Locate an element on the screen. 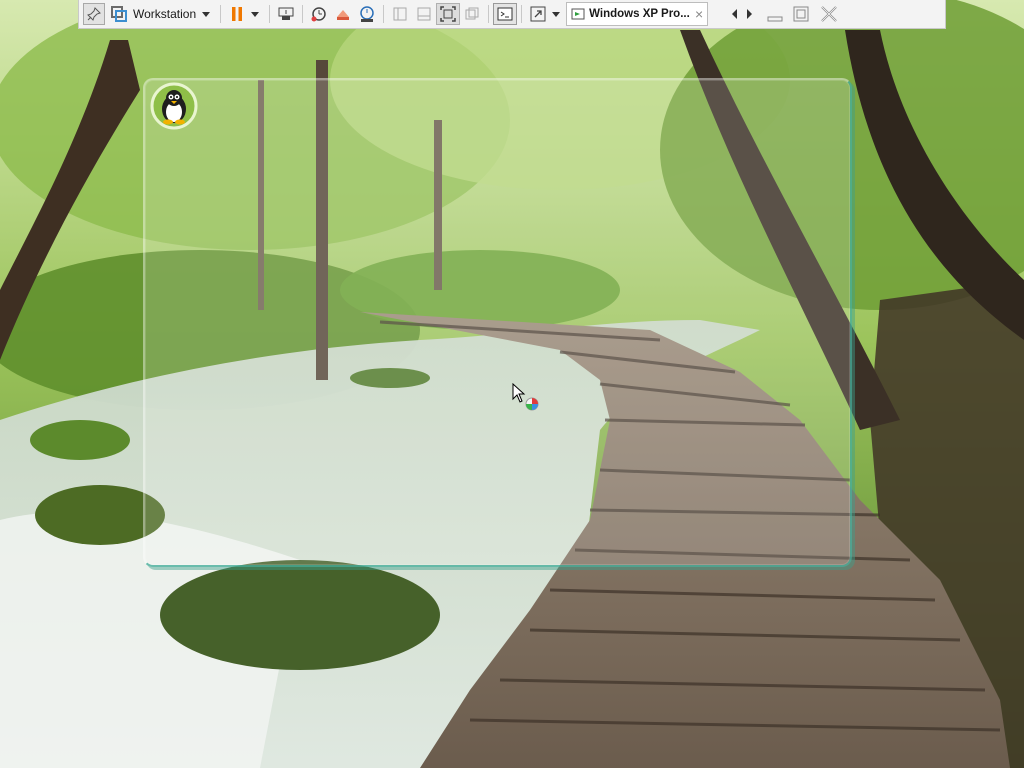  send-keys-icon is located at coordinates (286, 14).